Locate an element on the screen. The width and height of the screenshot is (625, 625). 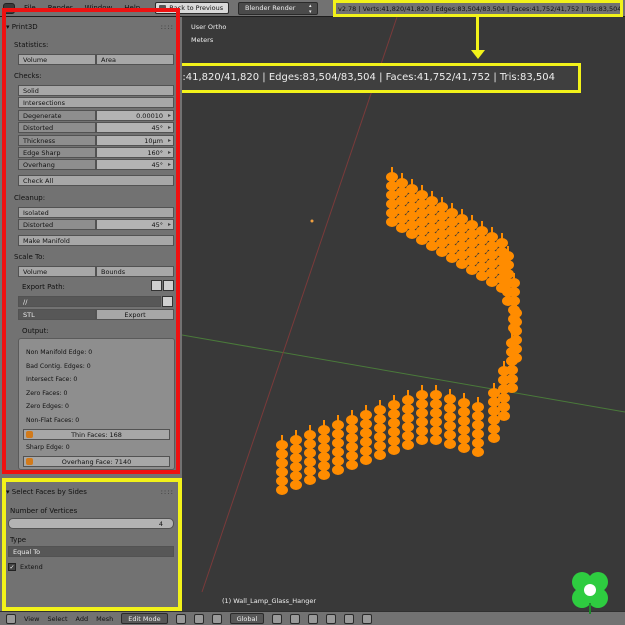
orientation-select: Global is located at coordinates (247, 618).